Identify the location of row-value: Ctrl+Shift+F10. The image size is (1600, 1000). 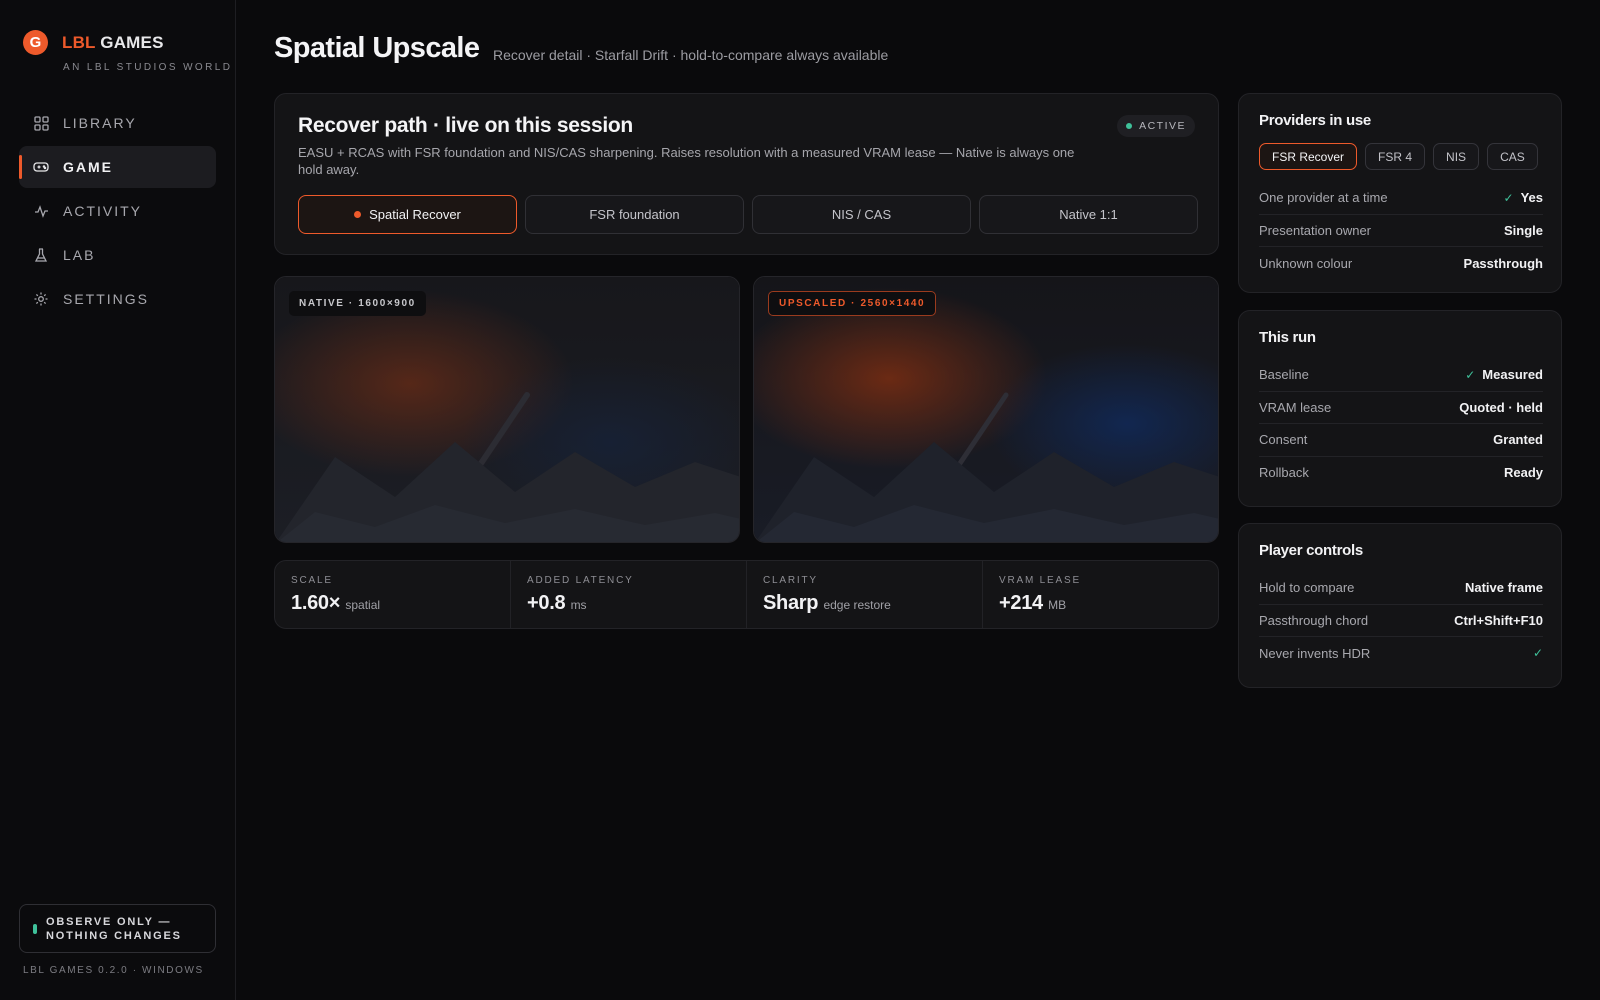
(1498, 620).